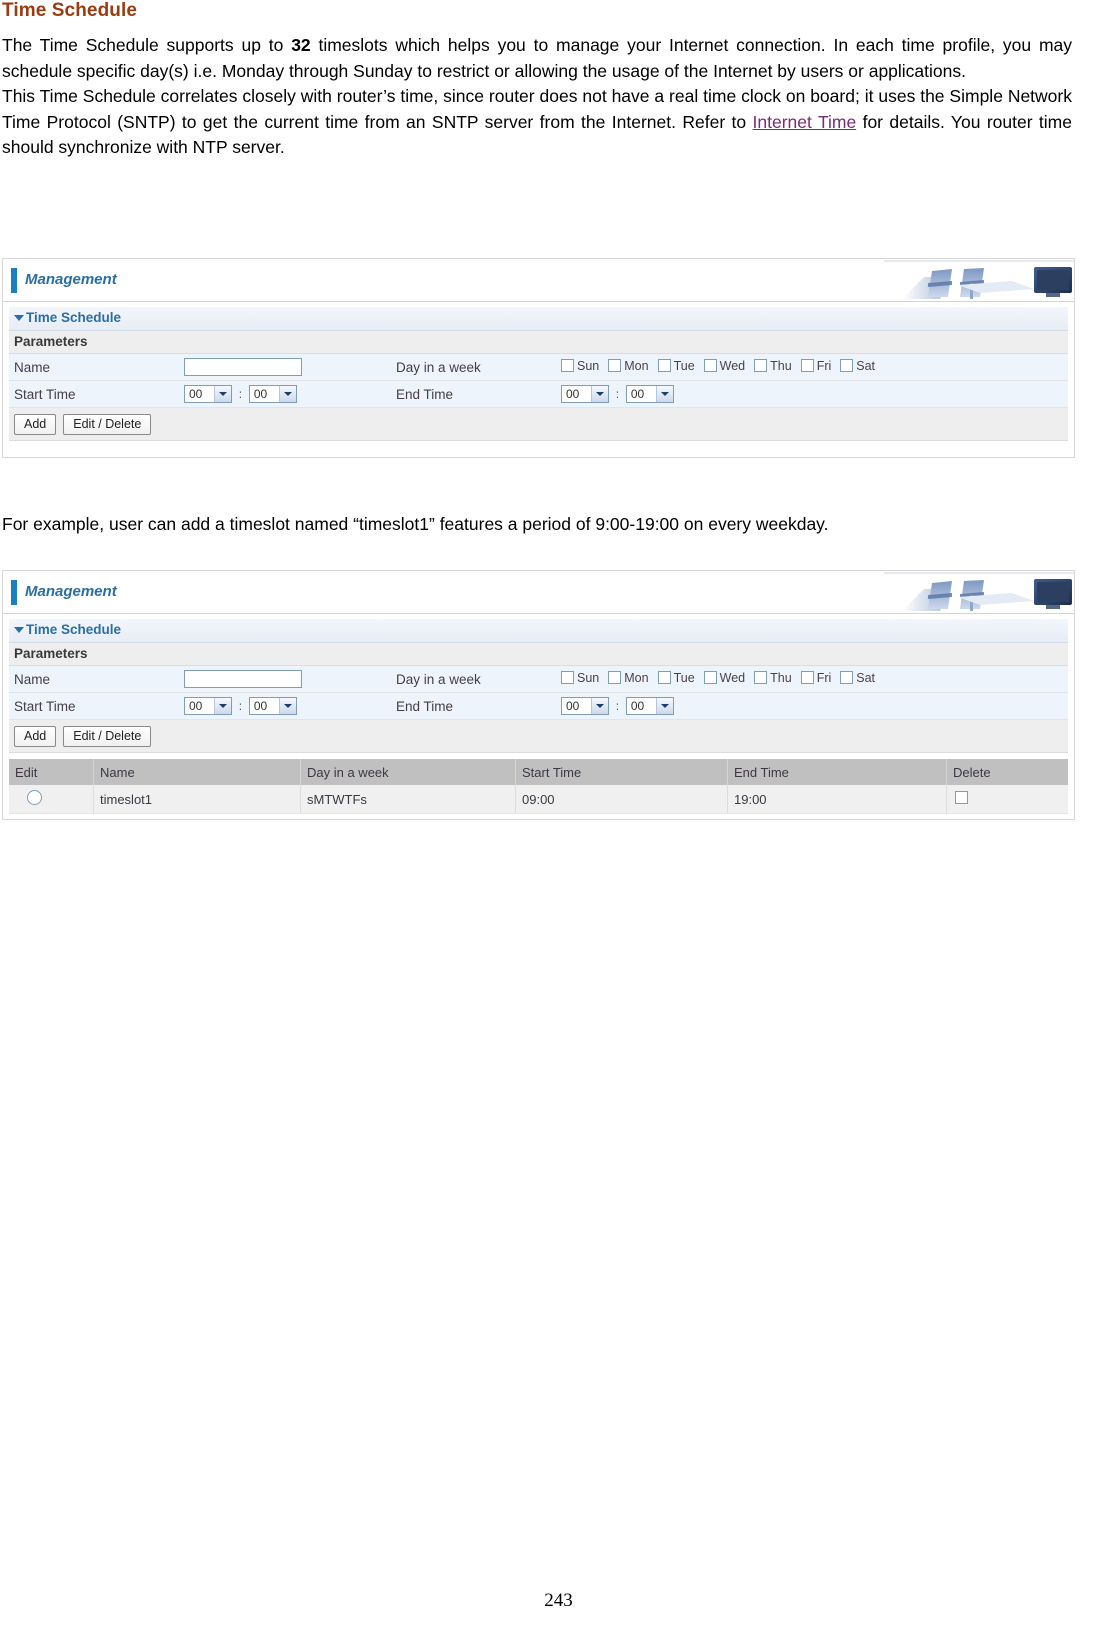  I want to click on internet-time-link: Internet Time, so click(805, 122).